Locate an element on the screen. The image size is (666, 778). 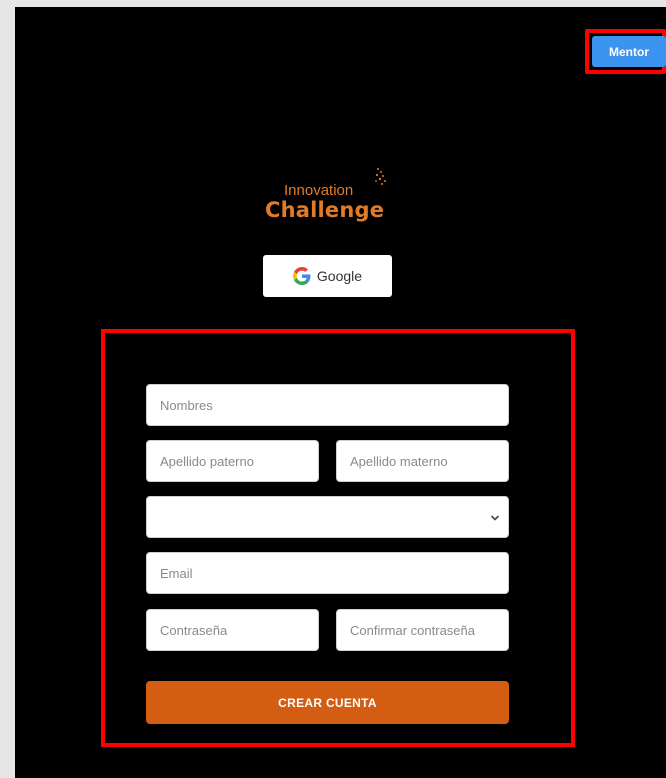
category-select-box is located at coordinates (327, 517).